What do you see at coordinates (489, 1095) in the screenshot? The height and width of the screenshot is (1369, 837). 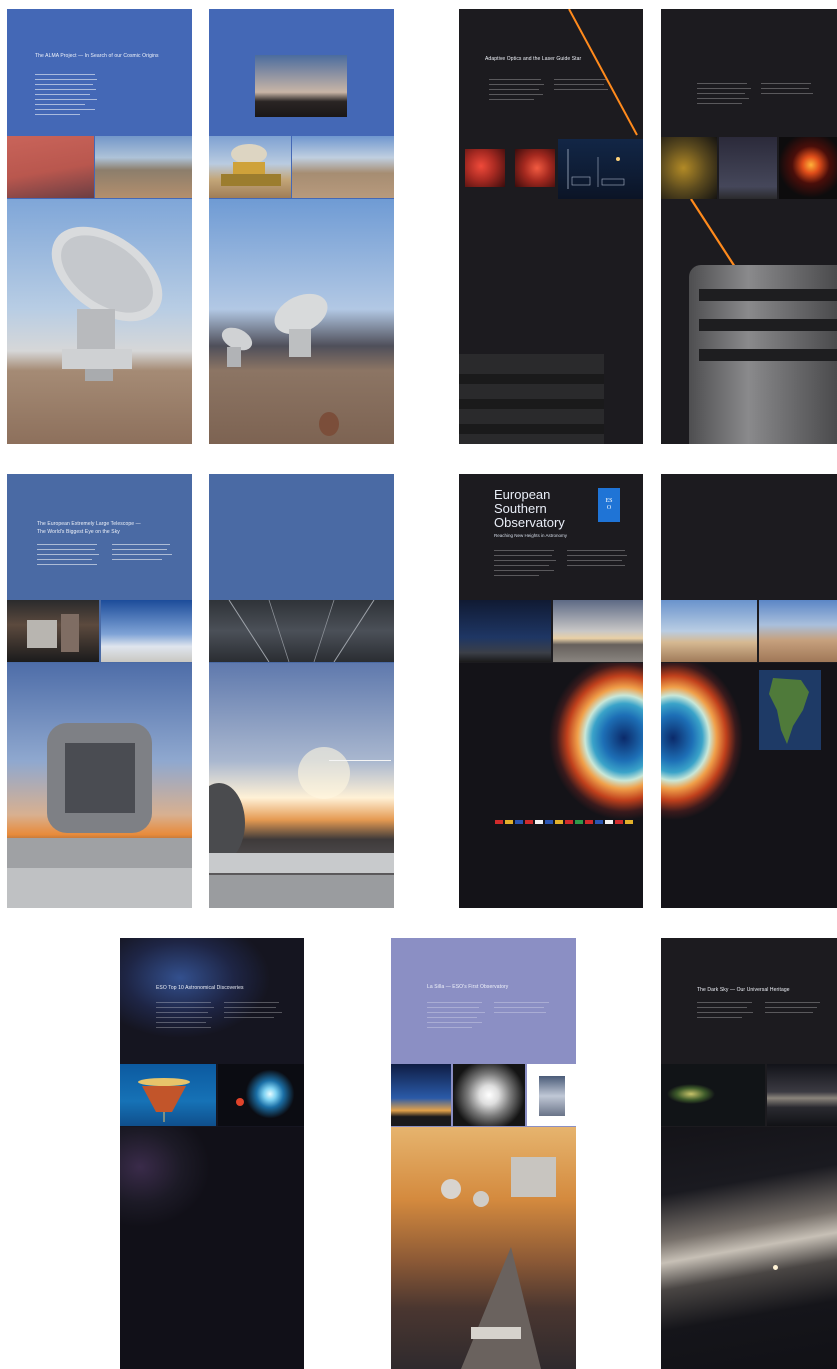 I see `photo-galaxy` at bounding box center [489, 1095].